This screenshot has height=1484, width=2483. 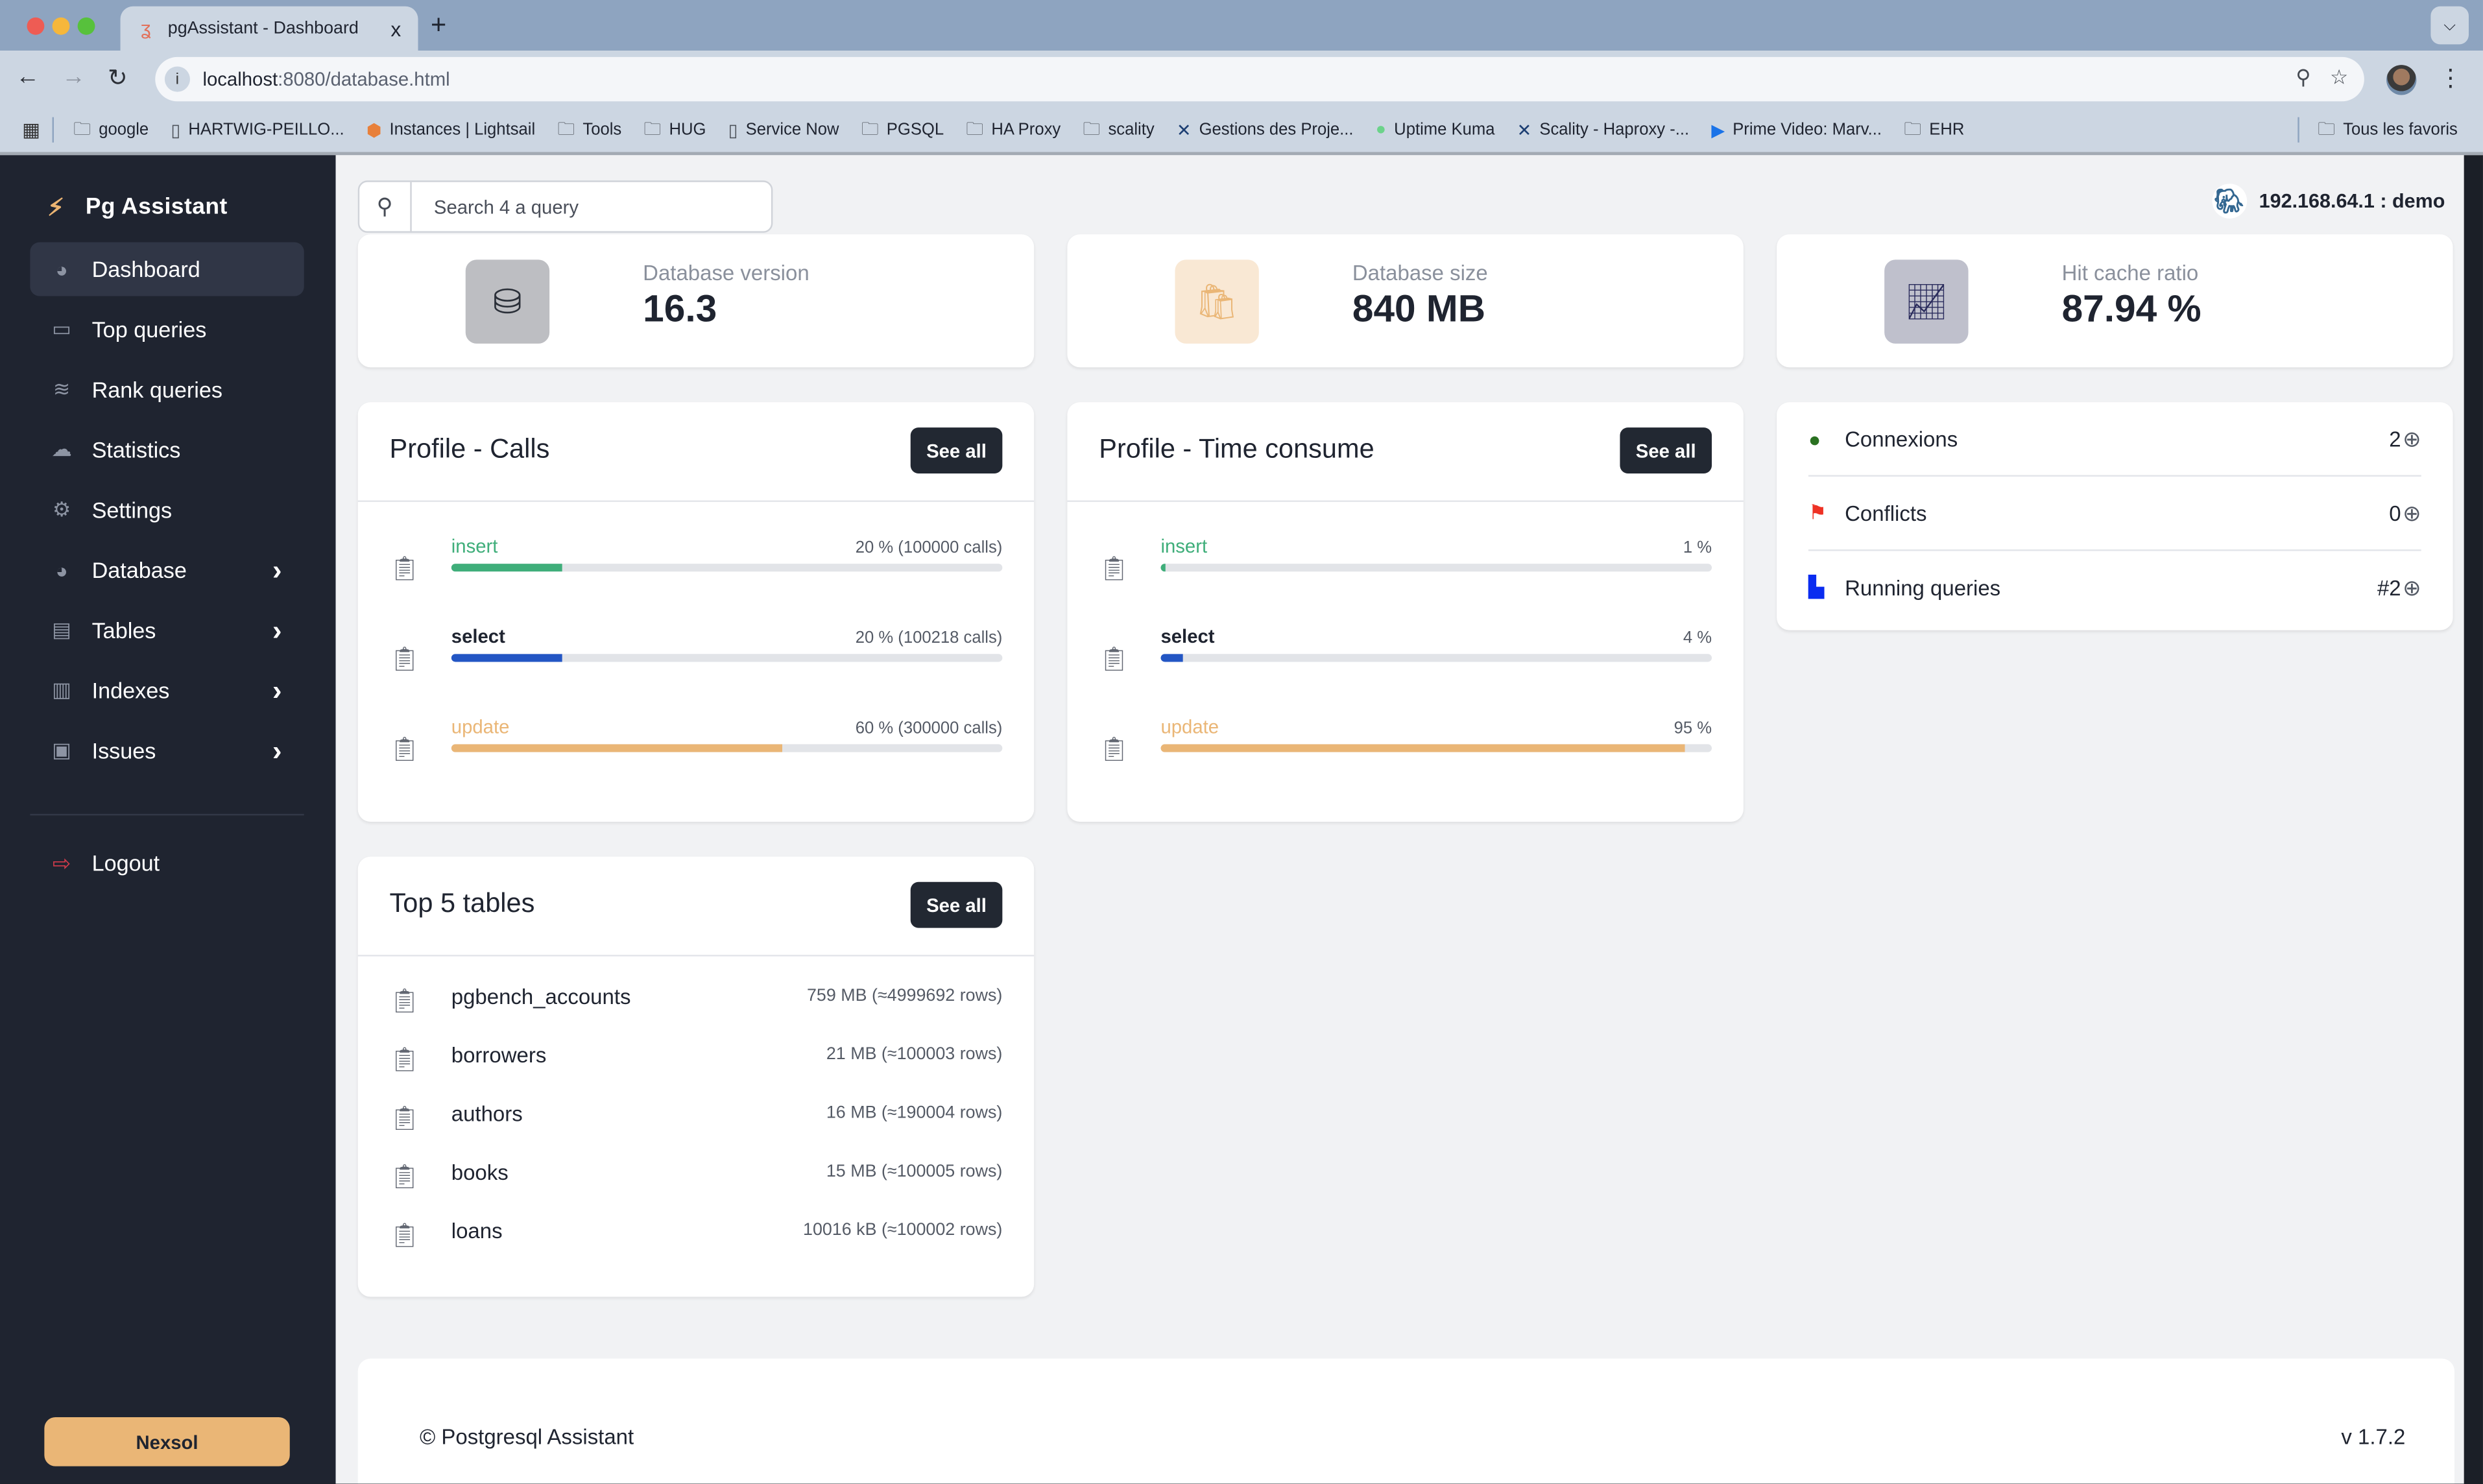 I want to click on bookmark-label: HA Proxy, so click(x=1026, y=129).